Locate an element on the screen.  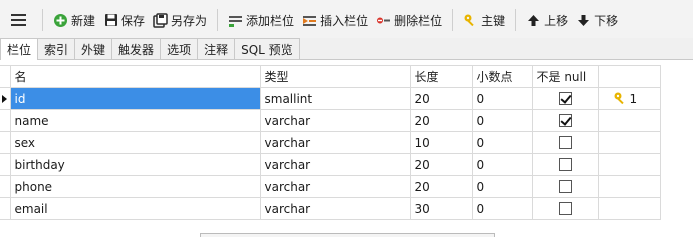
current-row-arrow-icon is located at coordinates (4, 98).